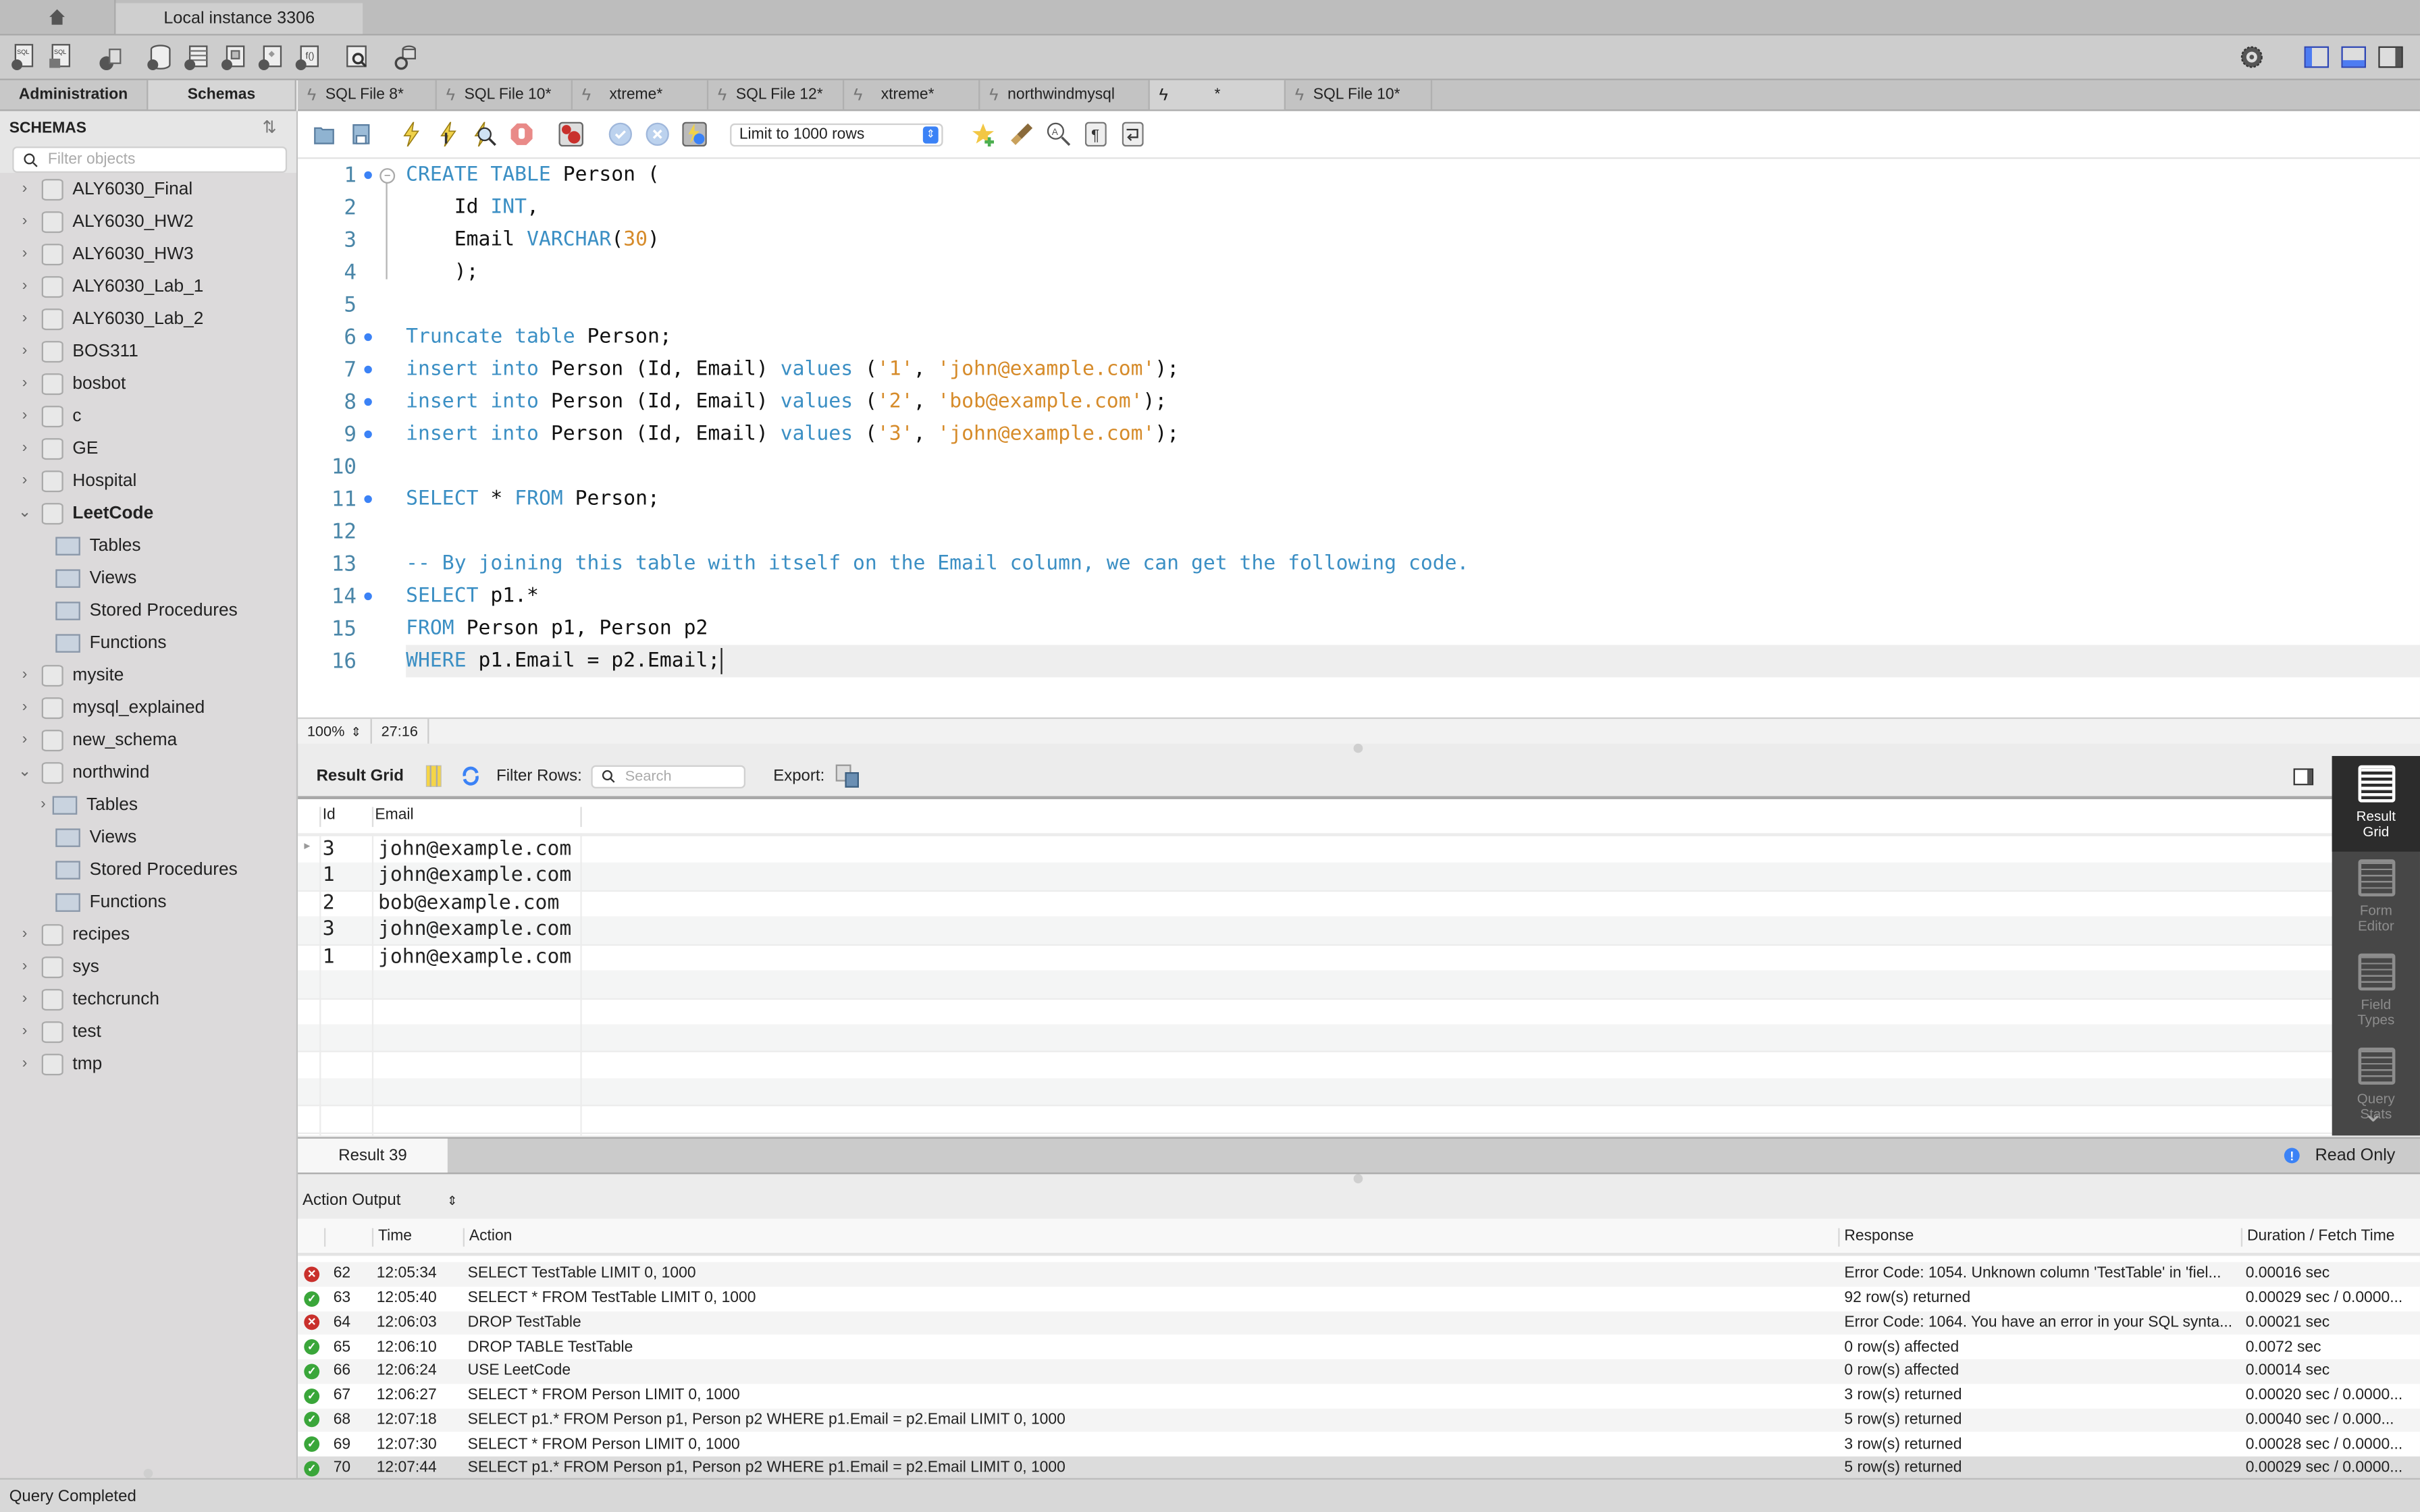 The height and width of the screenshot is (1512, 2420). I want to click on schema-item: › recipes, so click(148, 934).